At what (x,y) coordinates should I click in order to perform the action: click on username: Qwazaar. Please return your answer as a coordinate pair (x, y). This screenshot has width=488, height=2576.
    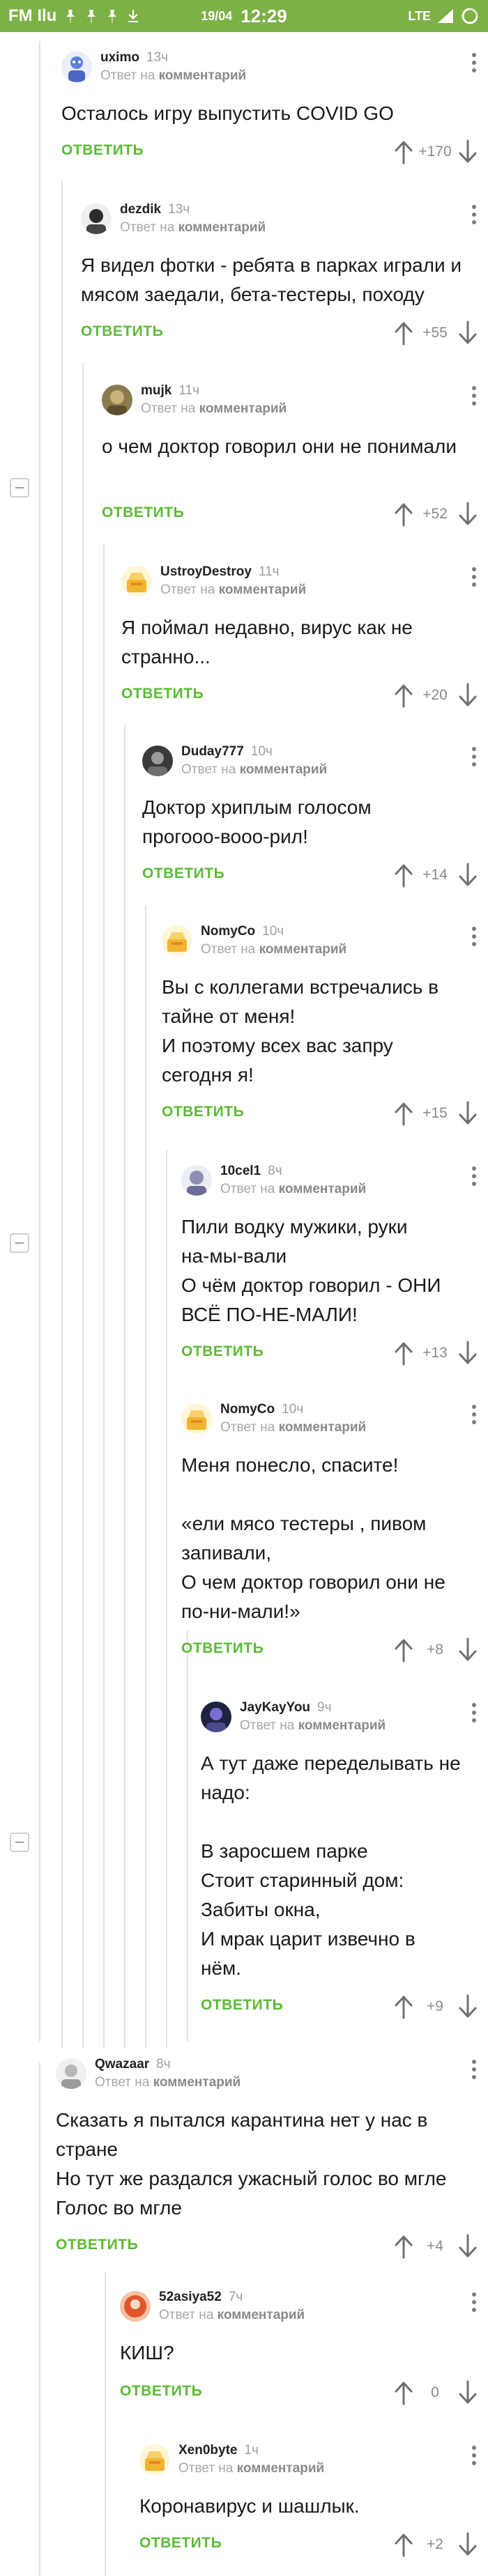
    Looking at the image, I should click on (122, 2064).